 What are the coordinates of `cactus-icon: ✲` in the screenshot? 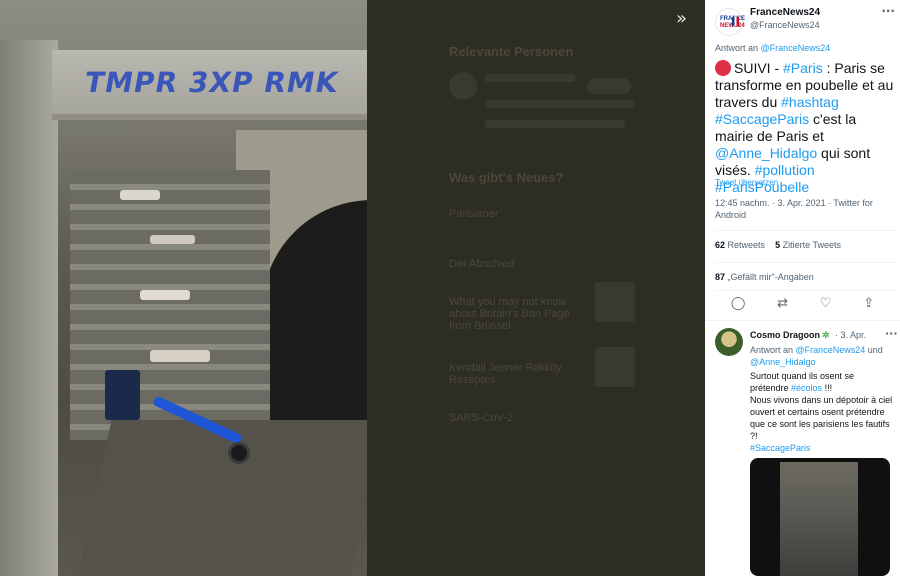 It's located at (826, 335).